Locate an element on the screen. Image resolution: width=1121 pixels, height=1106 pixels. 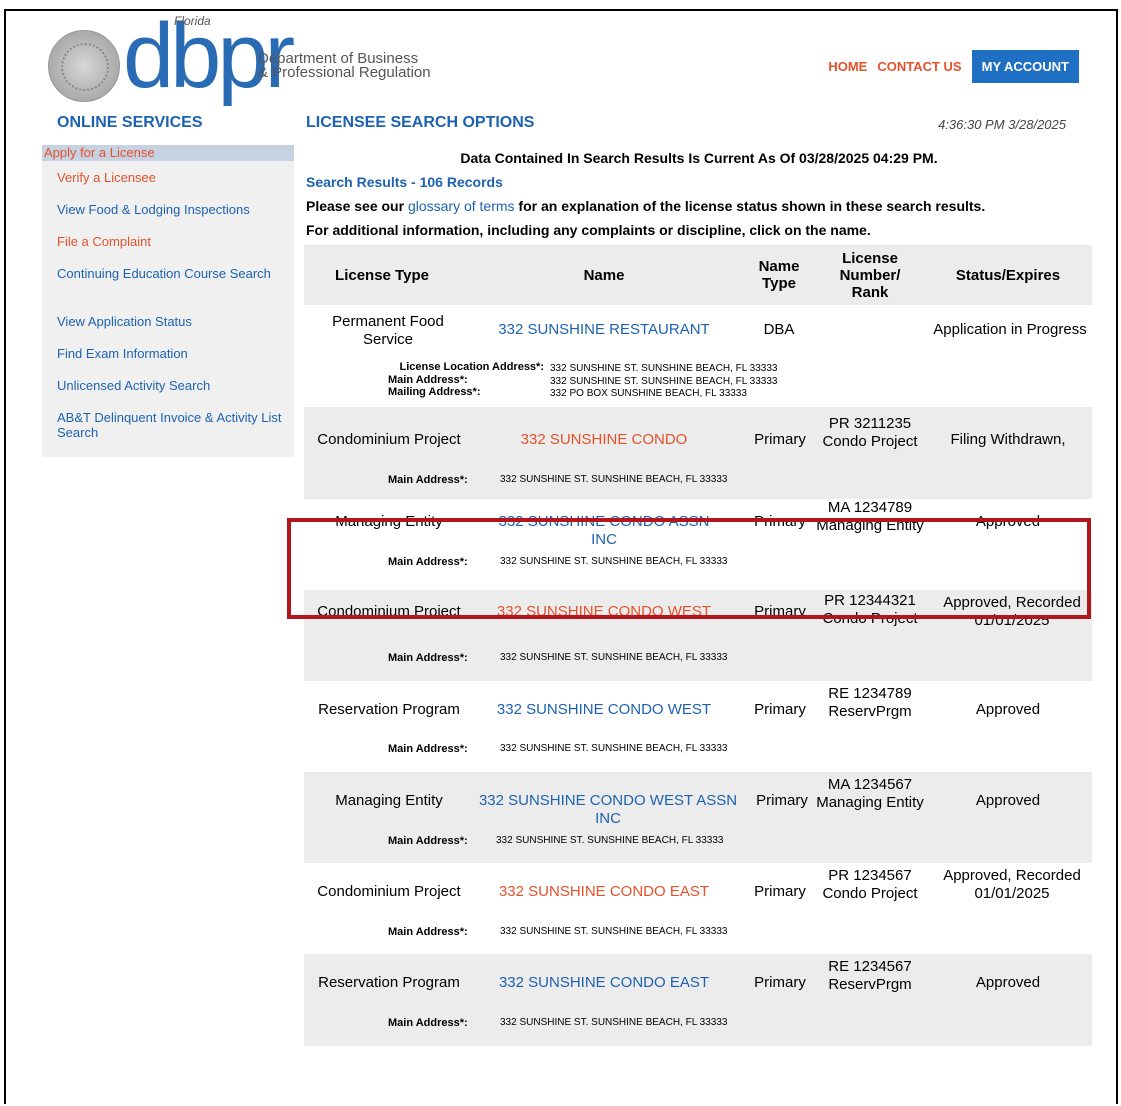
sidebar-item-ce-search: Continuing Education Course Search is located at coordinates (172, 273).